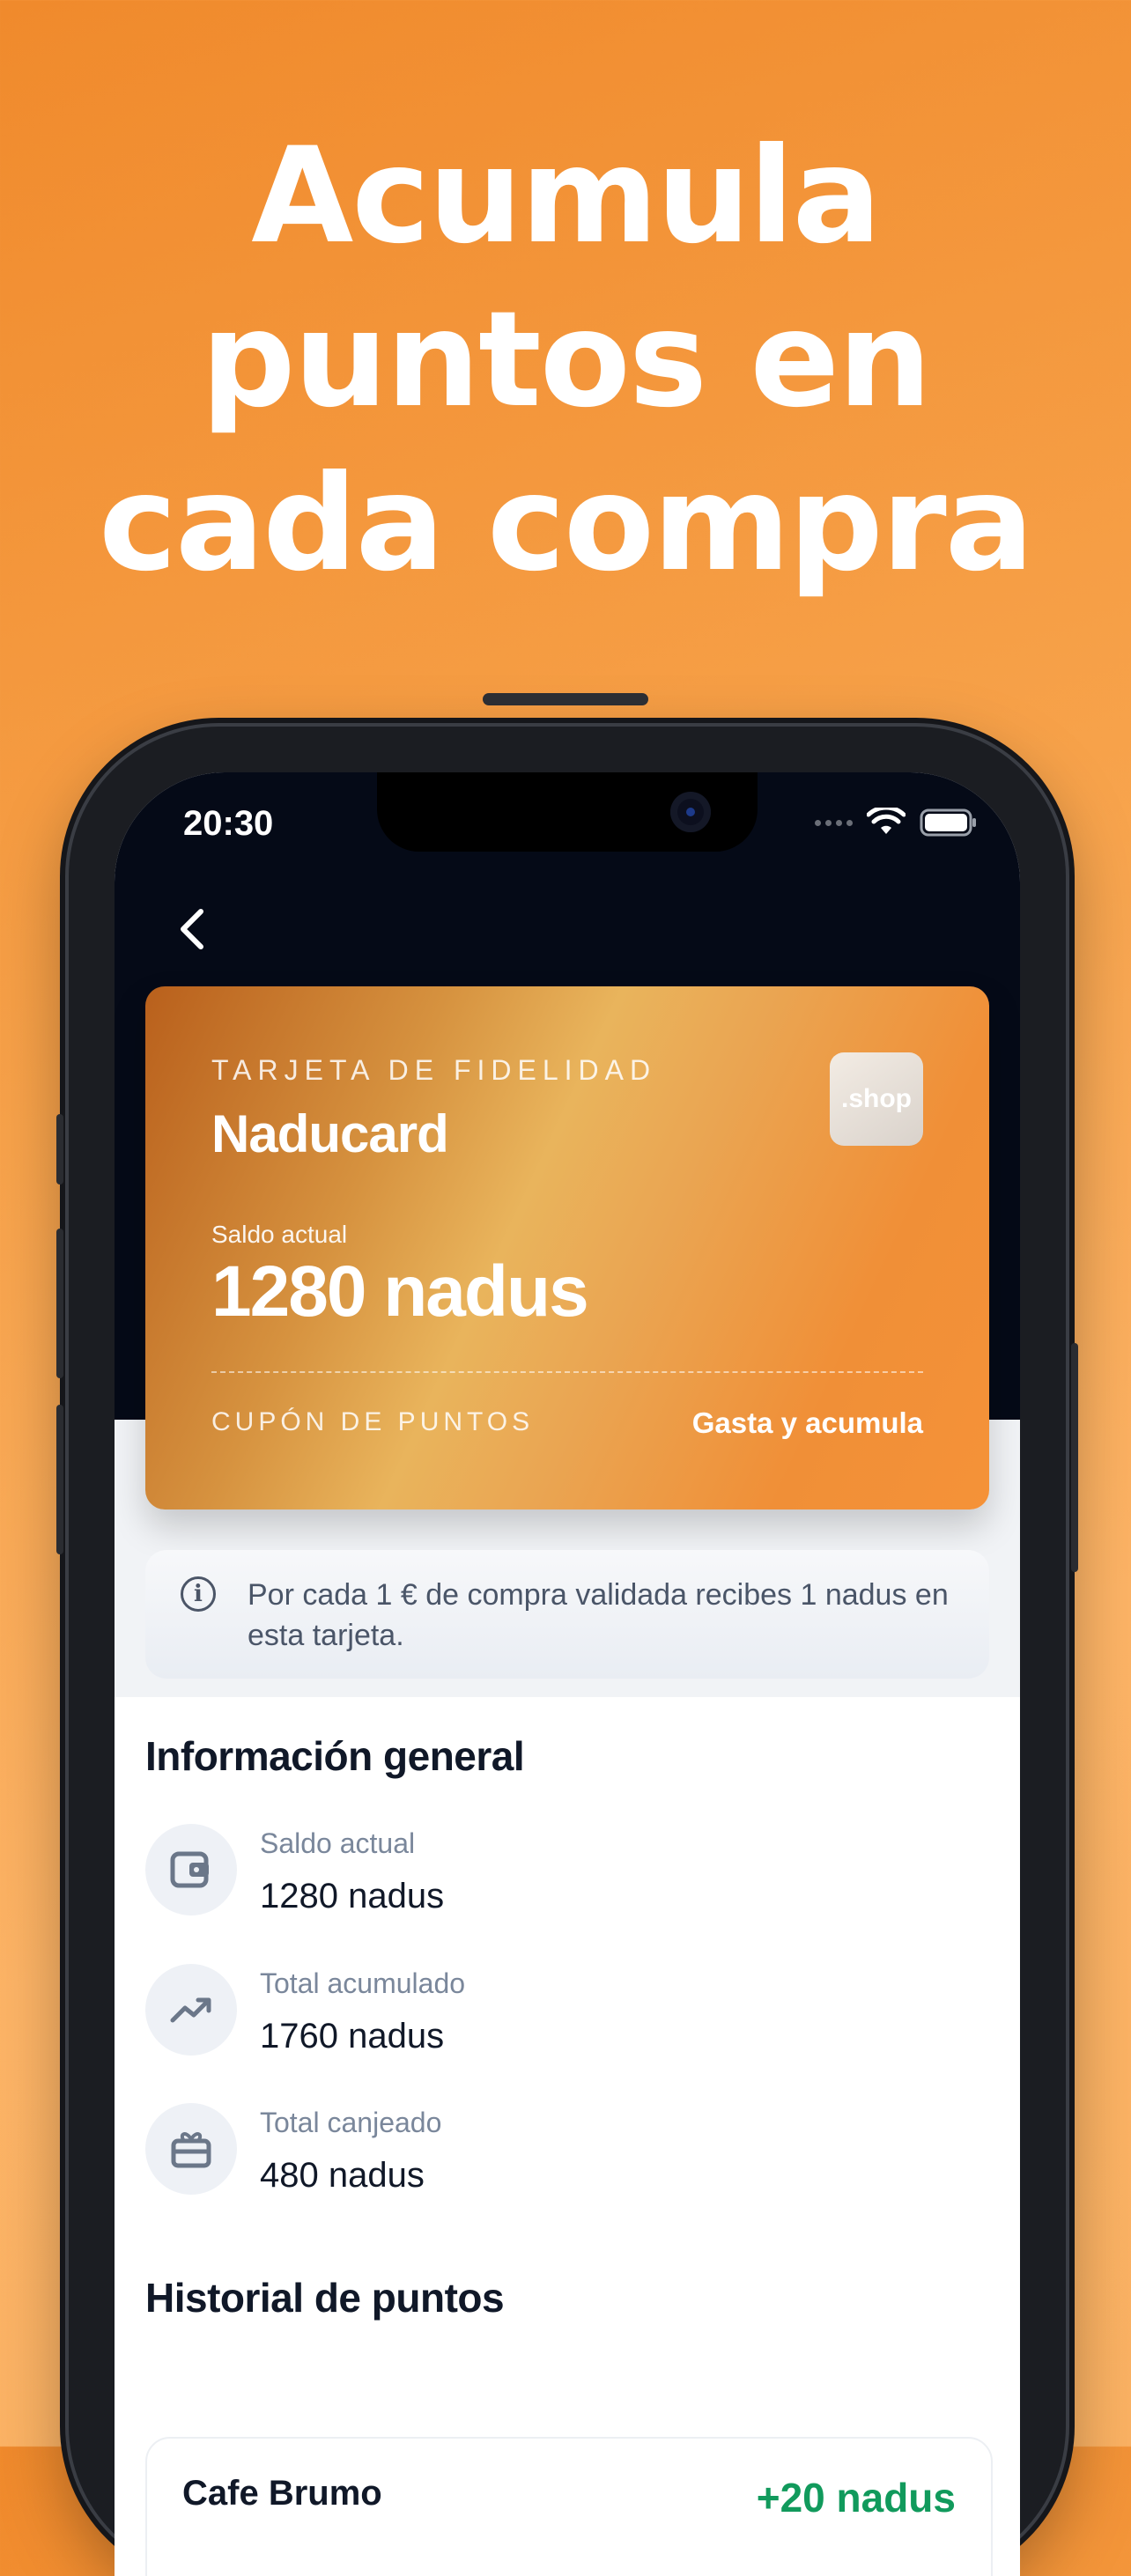  What do you see at coordinates (834, 822) in the screenshot?
I see `cellular-signal-icon` at bounding box center [834, 822].